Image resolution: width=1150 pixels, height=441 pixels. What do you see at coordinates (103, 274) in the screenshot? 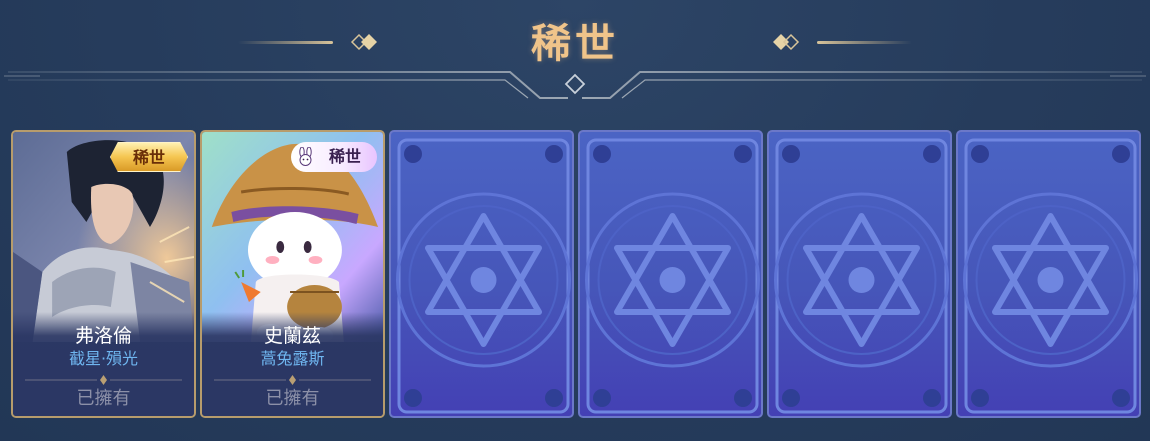
I see `skin-card-1: 稀世 弗洛倫 截星·殞光 已擁有` at bounding box center [103, 274].